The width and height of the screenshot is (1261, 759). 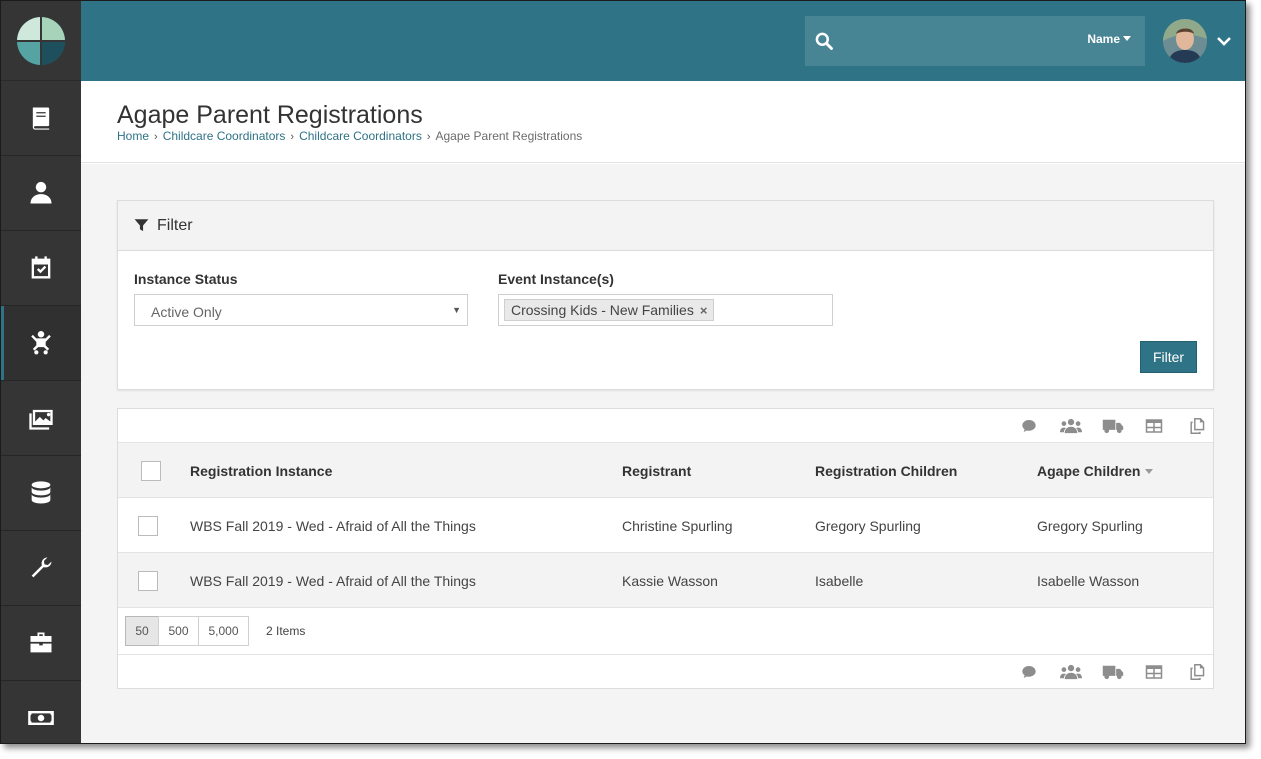 What do you see at coordinates (839, 581) in the screenshot?
I see `cell-registration-children: Isabelle` at bounding box center [839, 581].